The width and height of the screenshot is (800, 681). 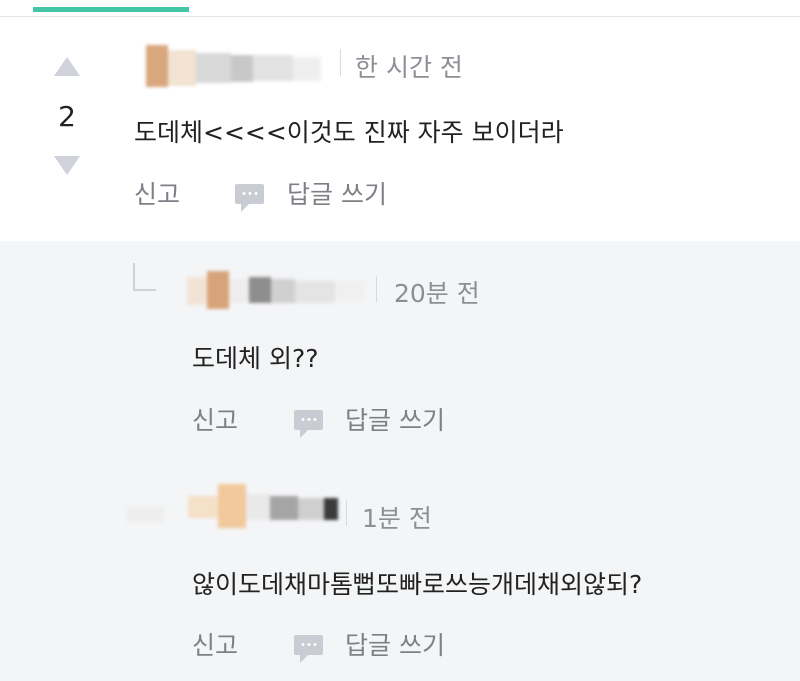 I want to click on reply-text: 도데체 외??, so click(x=255, y=358).